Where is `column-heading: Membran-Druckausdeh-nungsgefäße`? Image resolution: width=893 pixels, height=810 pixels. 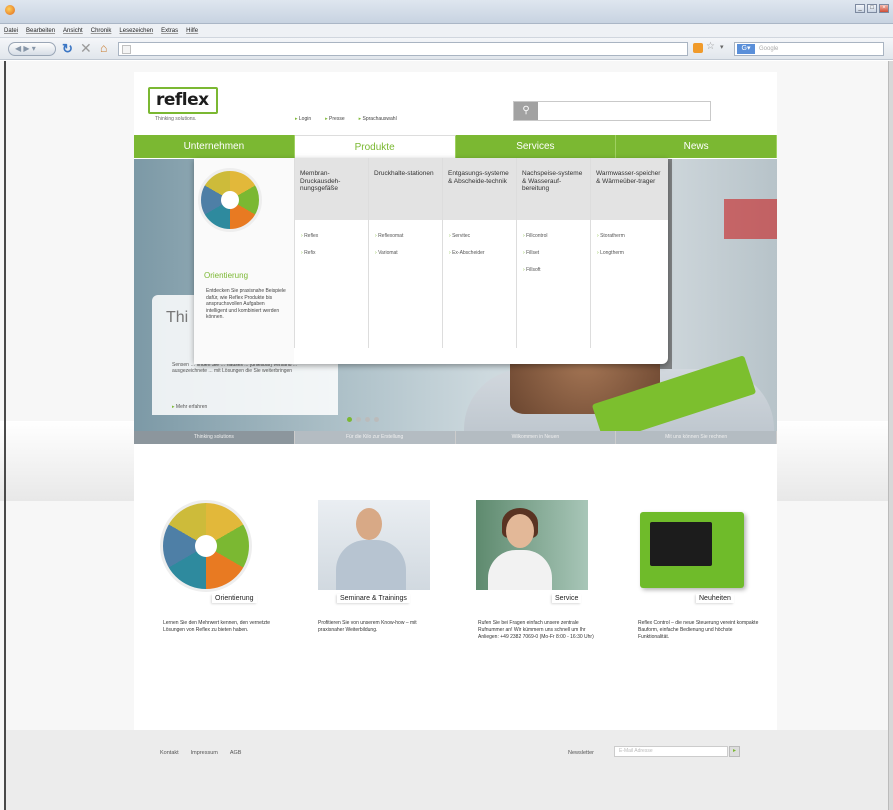 column-heading: Membran-Druckausdeh-nungsgefäße is located at coordinates (331, 189).